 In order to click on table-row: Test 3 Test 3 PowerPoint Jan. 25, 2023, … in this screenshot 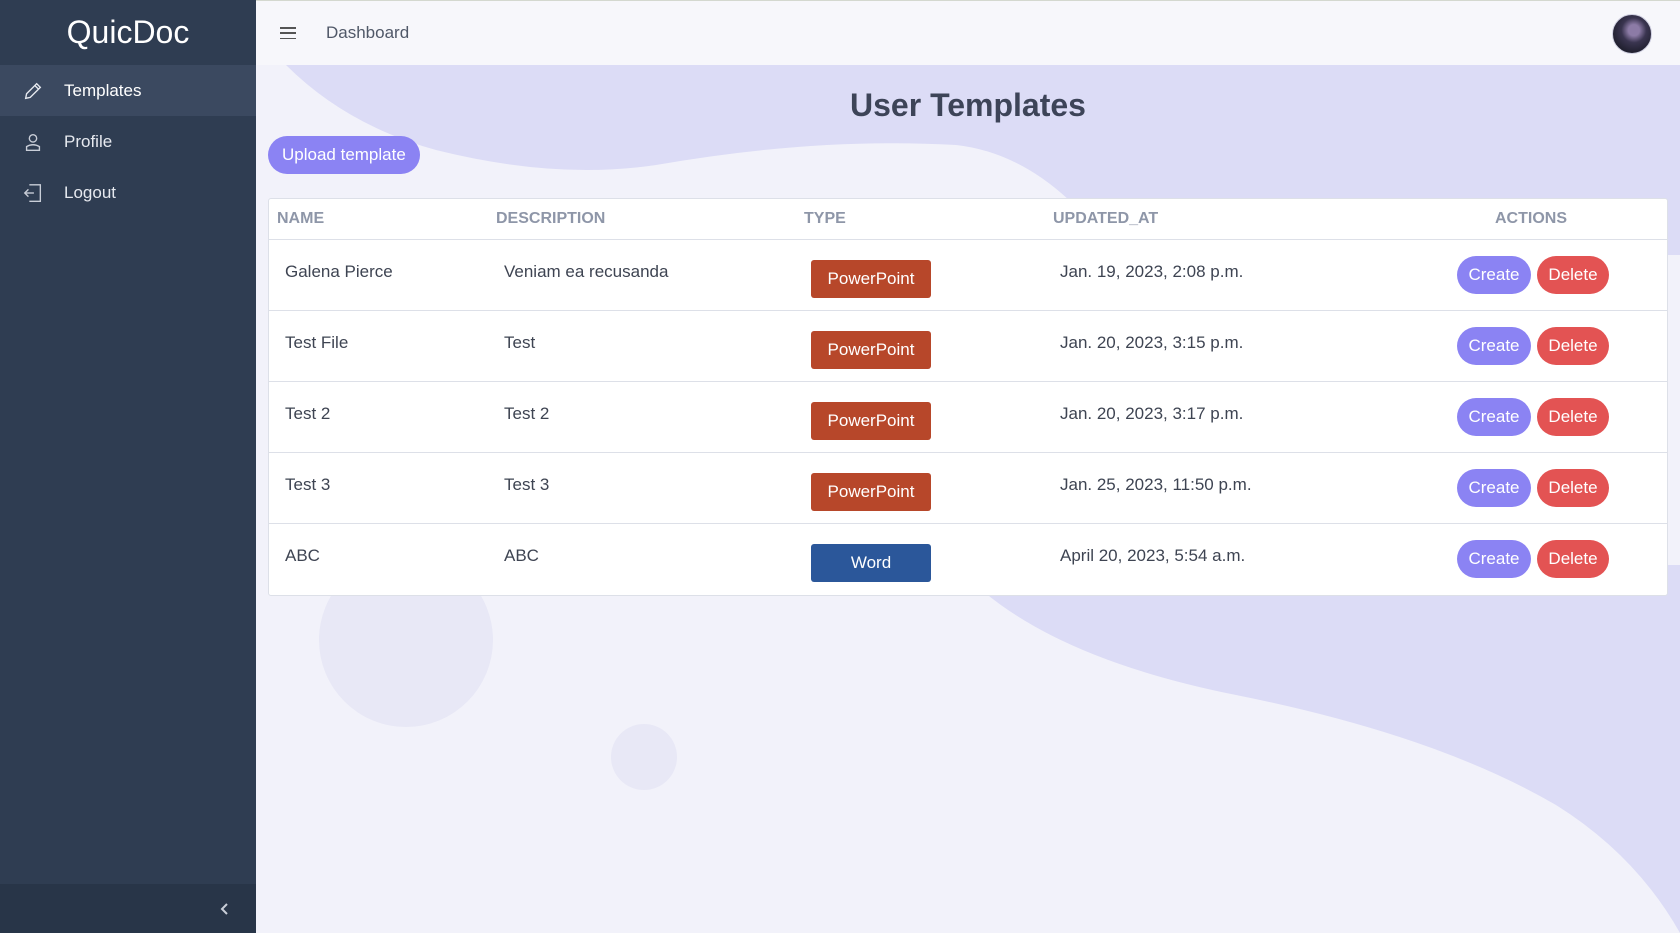, I will do `click(968, 488)`.